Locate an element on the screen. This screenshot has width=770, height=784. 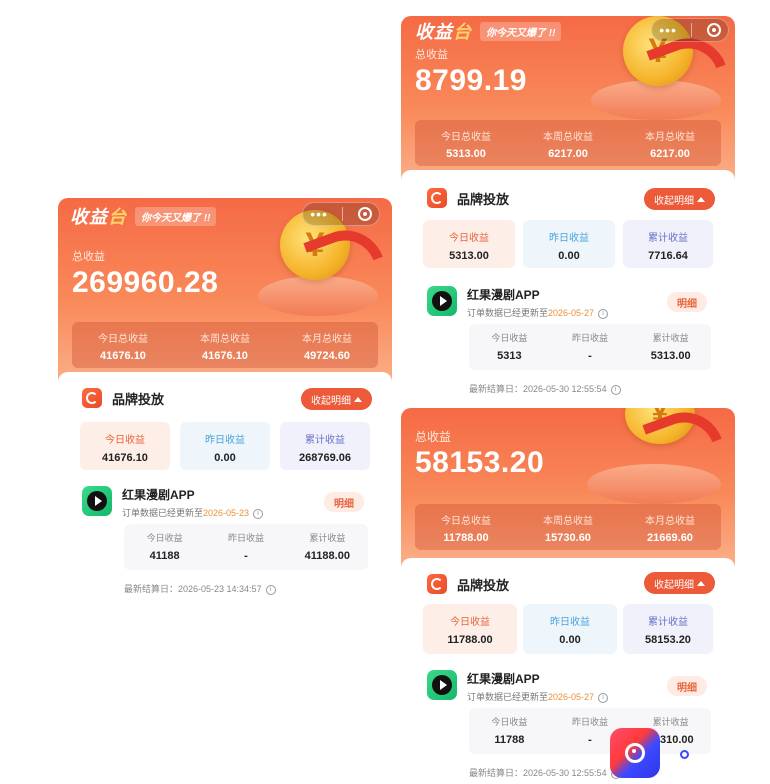
metric-today: 今日收益 41676.10 is located at coordinates (125, 446).